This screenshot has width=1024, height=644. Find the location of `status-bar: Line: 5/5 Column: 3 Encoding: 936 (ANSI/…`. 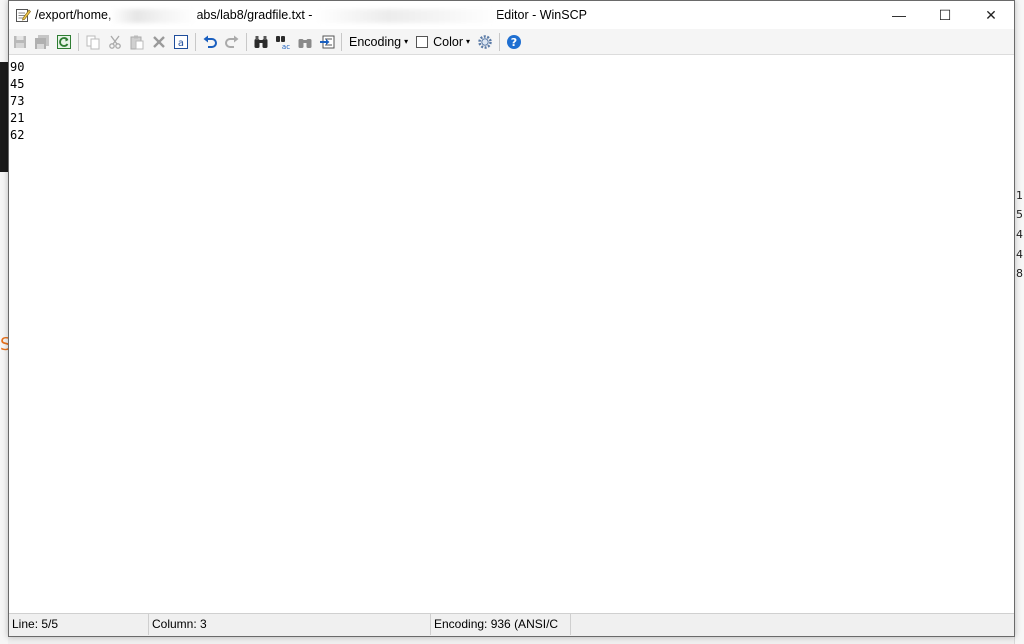

status-bar: Line: 5/5 Column: 3 Encoding: 936 (ANSI/… is located at coordinates (511, 624).